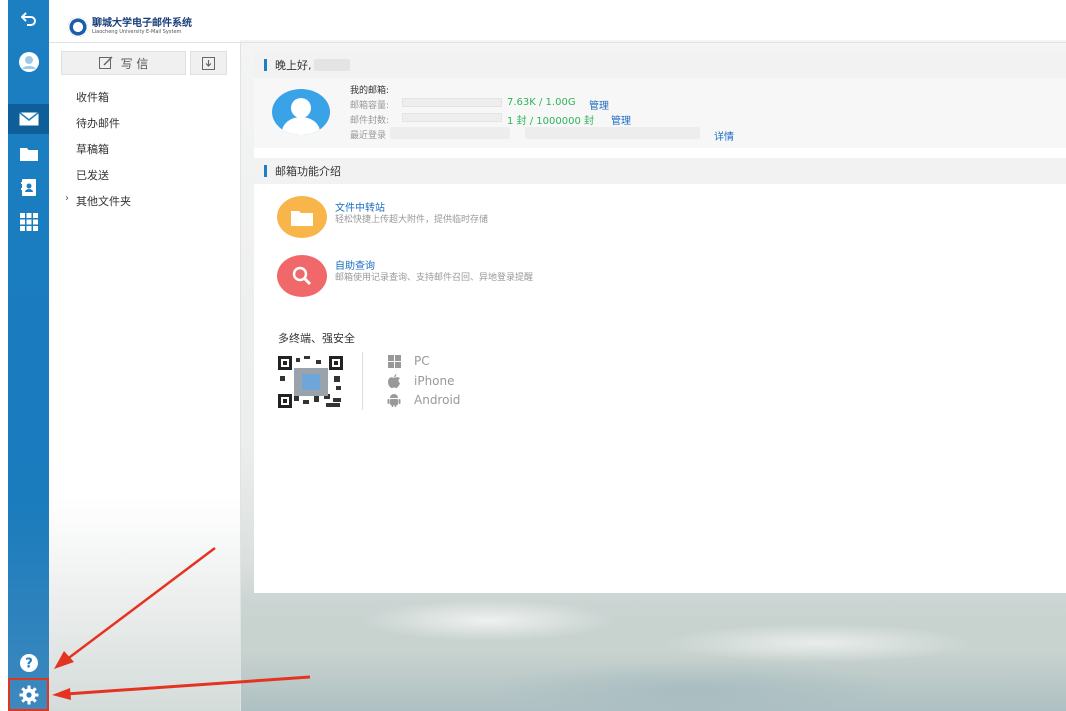 The width and height of the screenshot is (1066, 711). I want to click on platform-iphone: iPhone, so click(420, 381).